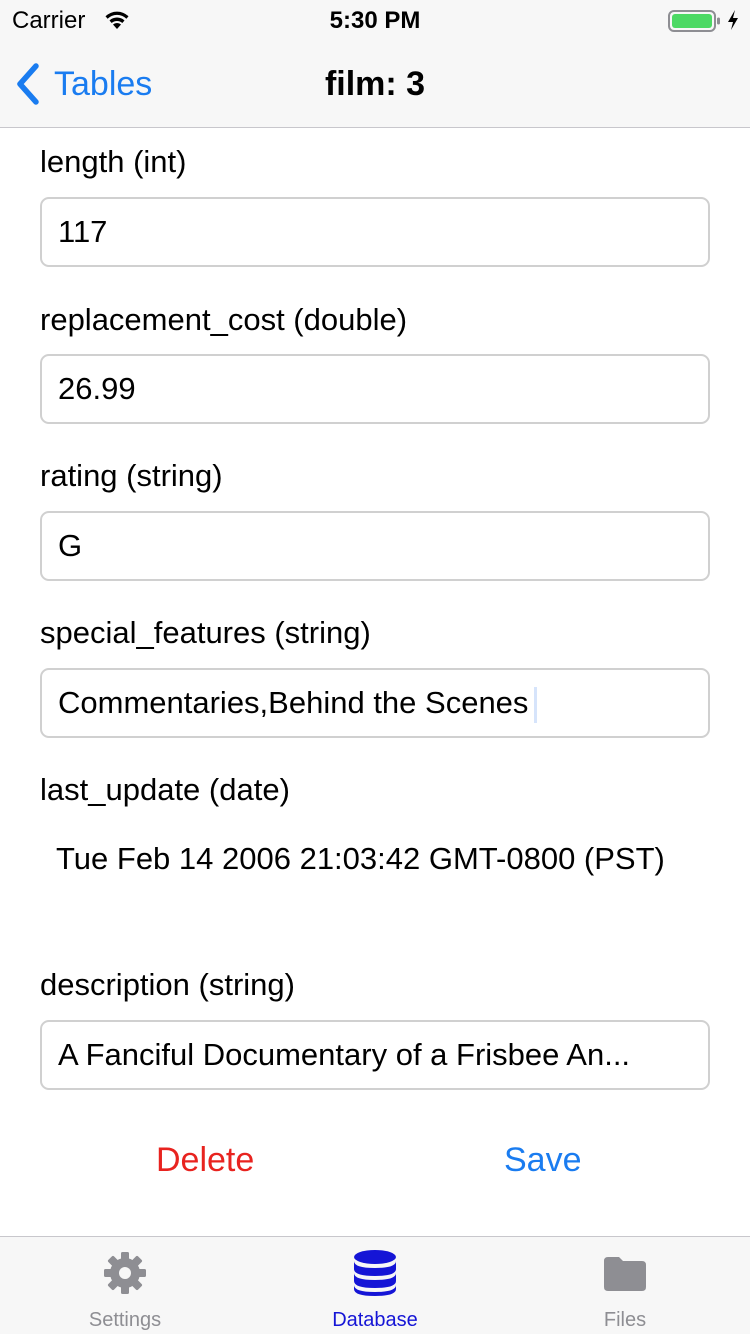  Describe the element at coordinates (205, 632) in the screenshot. I see `special-features-label: special_features (string)` at that location.